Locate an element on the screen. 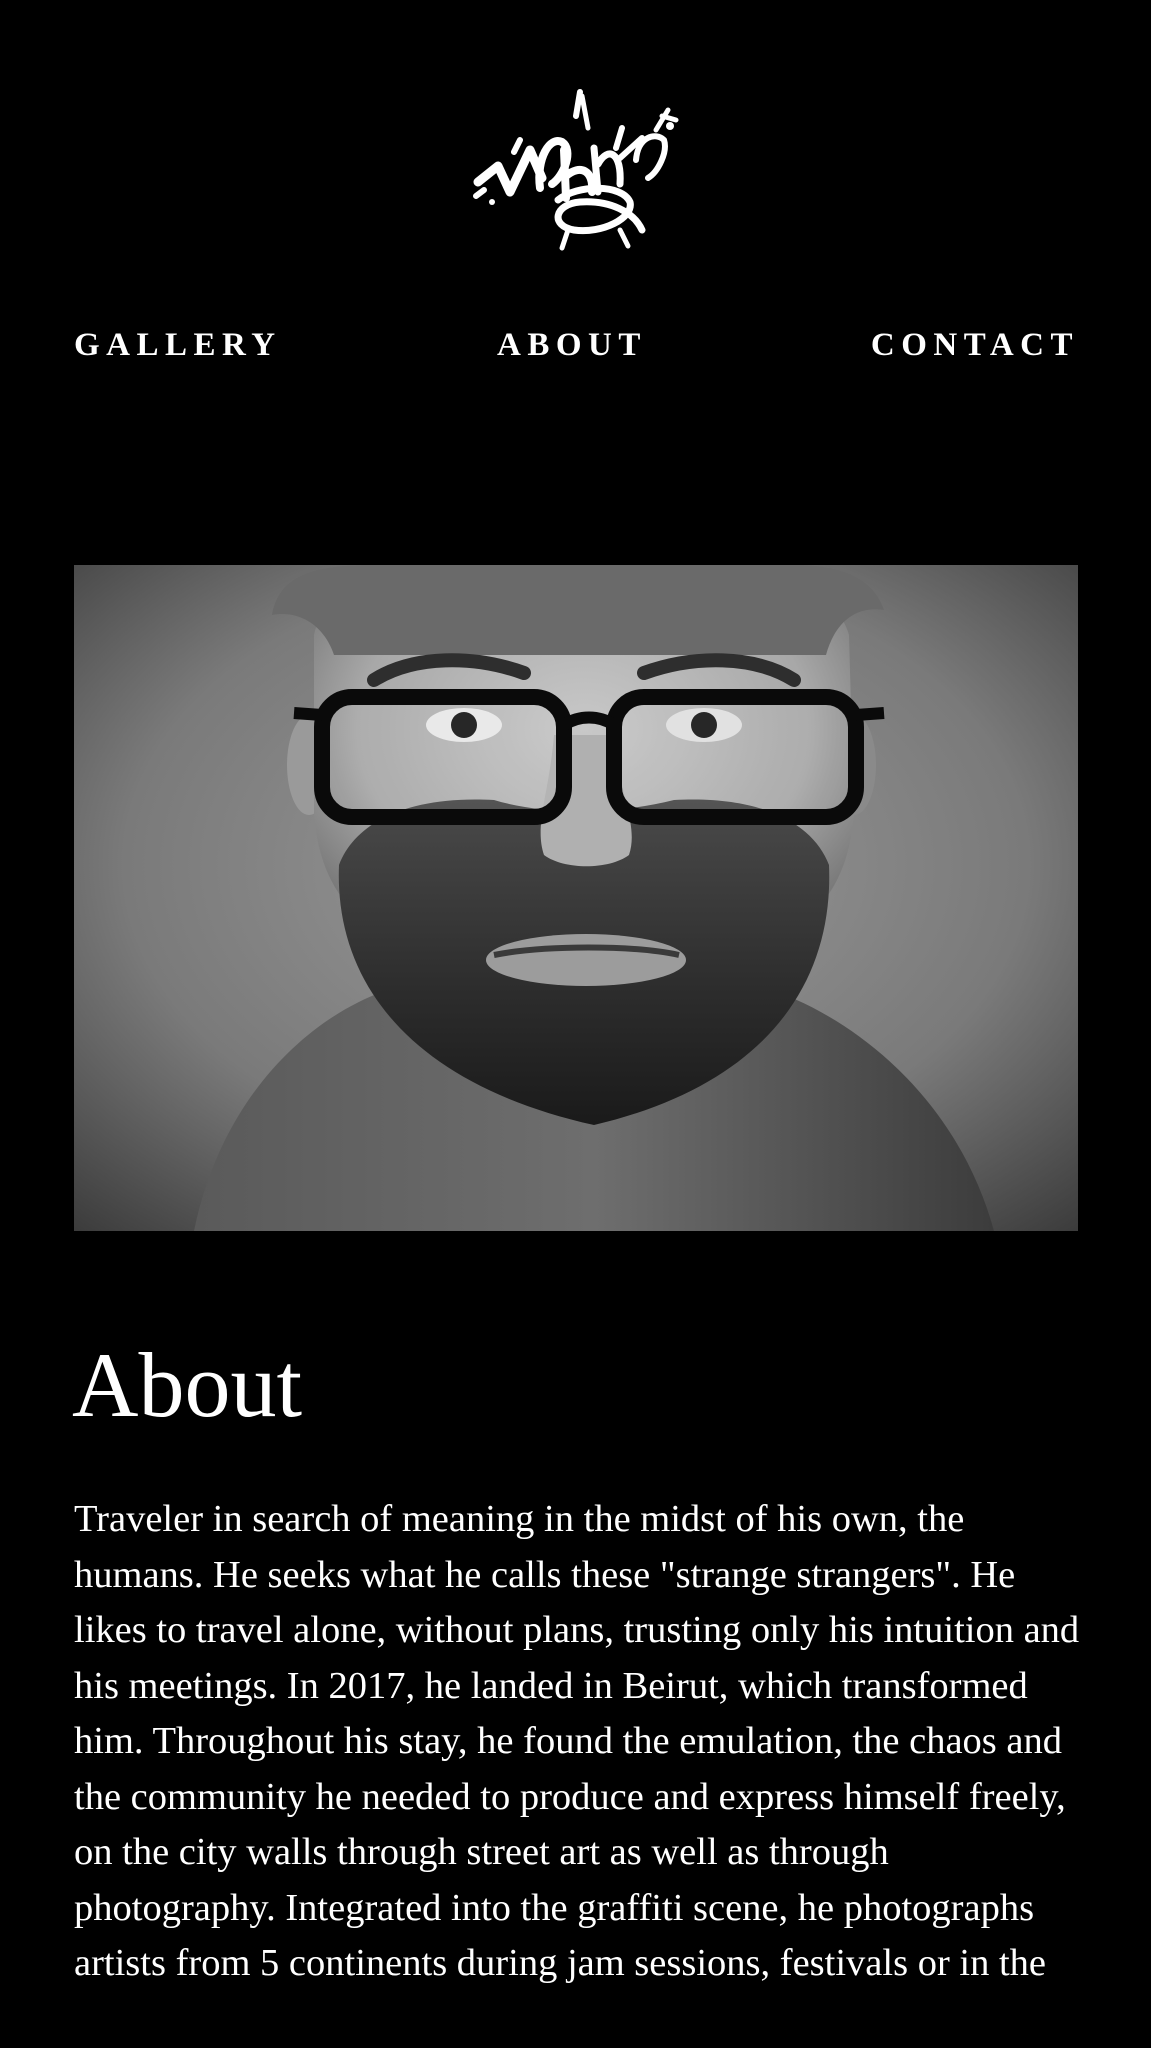  nav-contact-link: CONTACT is located at coordinates (975, 345).